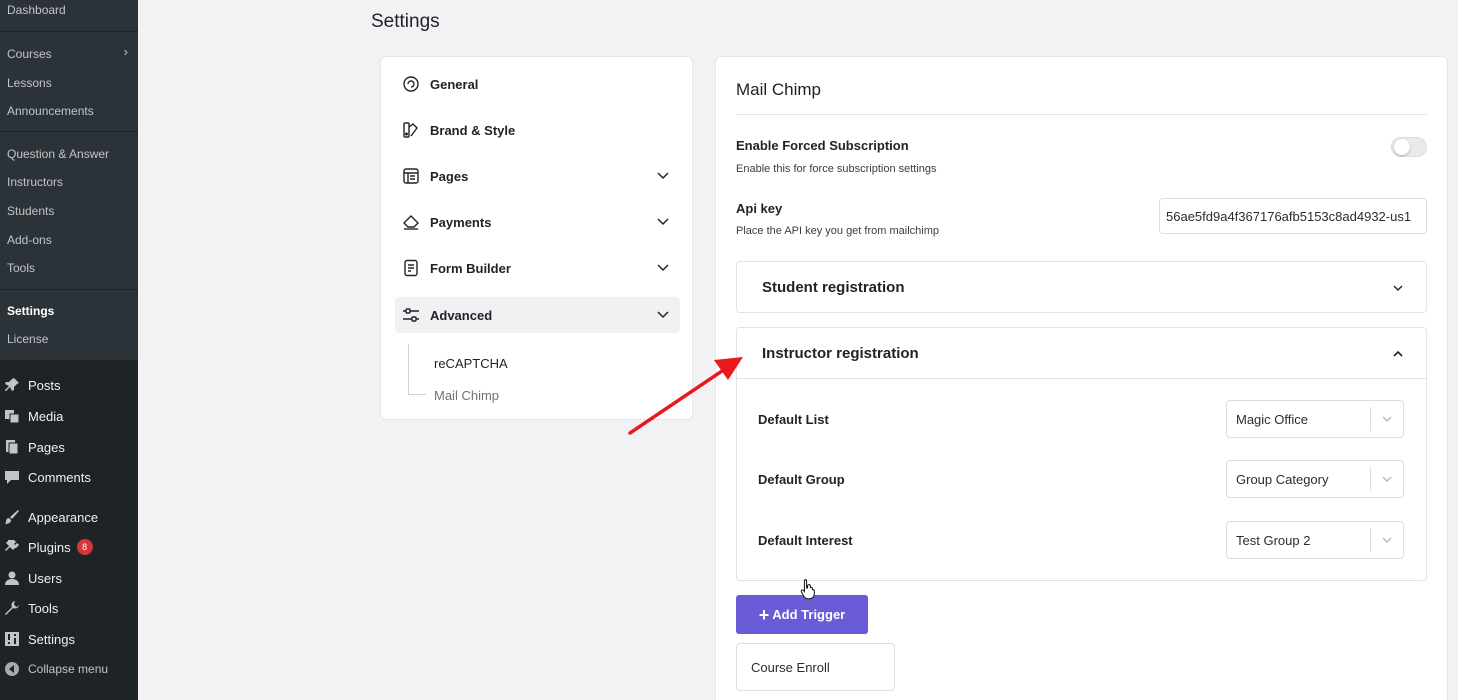 The height and width of the screenshot is (700, 1458). What do you see at coordinates (69, 416) in the screenshot?
I see `menu-item-media: Media` at bounding box center [69, 416].